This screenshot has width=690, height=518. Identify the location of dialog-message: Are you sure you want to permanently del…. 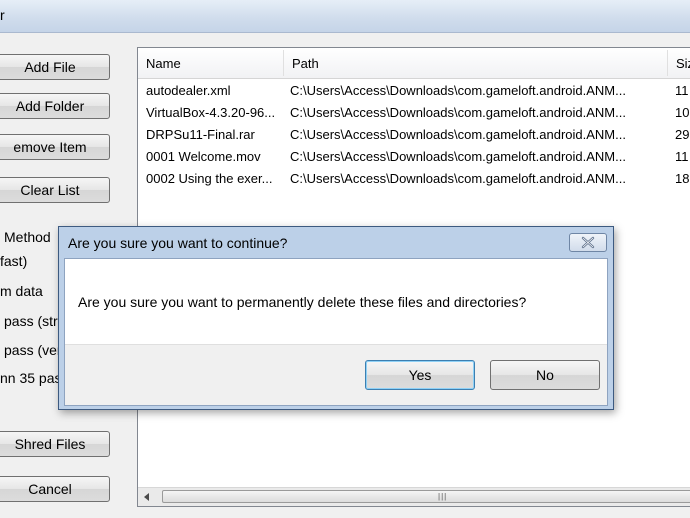
(302, 302).